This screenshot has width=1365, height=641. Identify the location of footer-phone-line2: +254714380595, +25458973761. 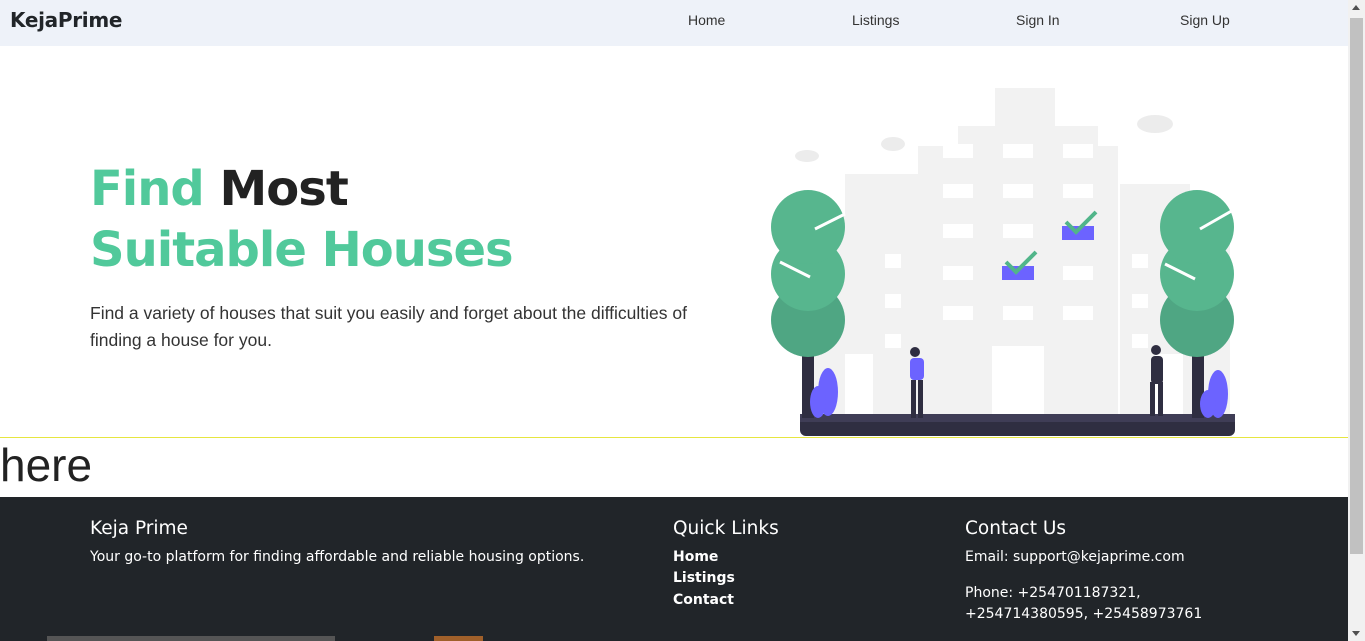
(1084, 614).